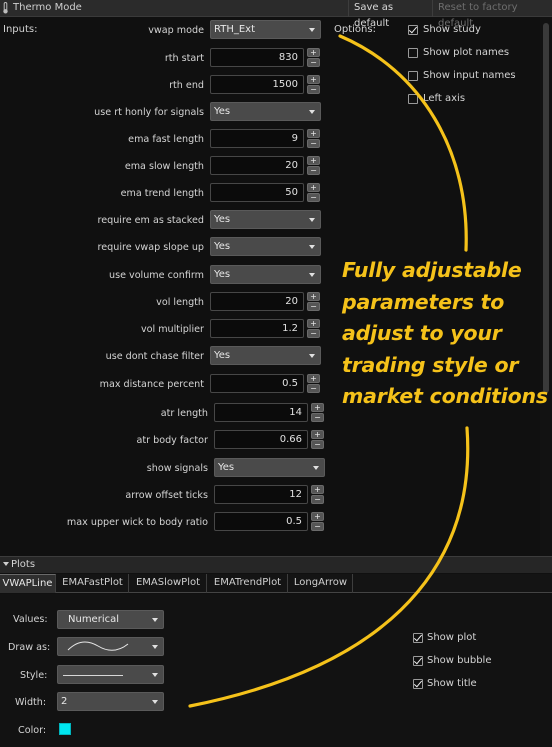 The width and height of the screenshot is (552, 747). Describe the element at coordinates (110, 619) in the screenshot. I see `values-select: Numerical` at that location.